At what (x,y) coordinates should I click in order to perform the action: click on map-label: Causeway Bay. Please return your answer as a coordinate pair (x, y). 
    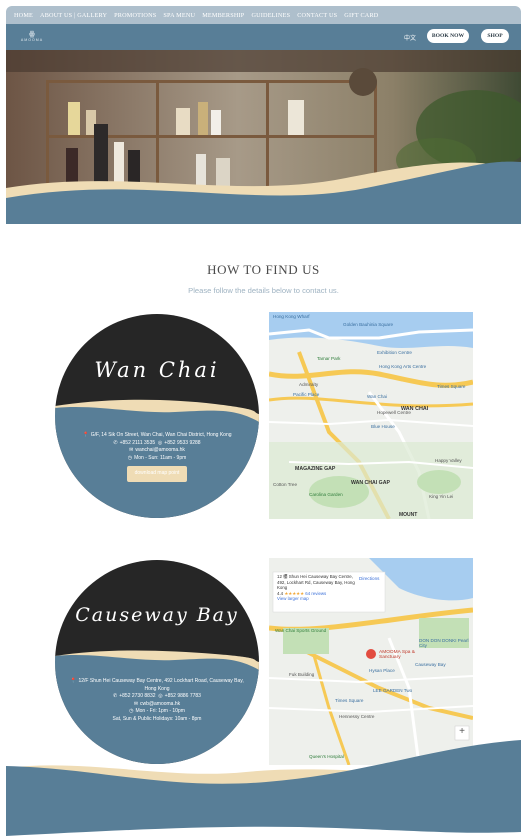
    Looking at the image, I should click on (430, 664).